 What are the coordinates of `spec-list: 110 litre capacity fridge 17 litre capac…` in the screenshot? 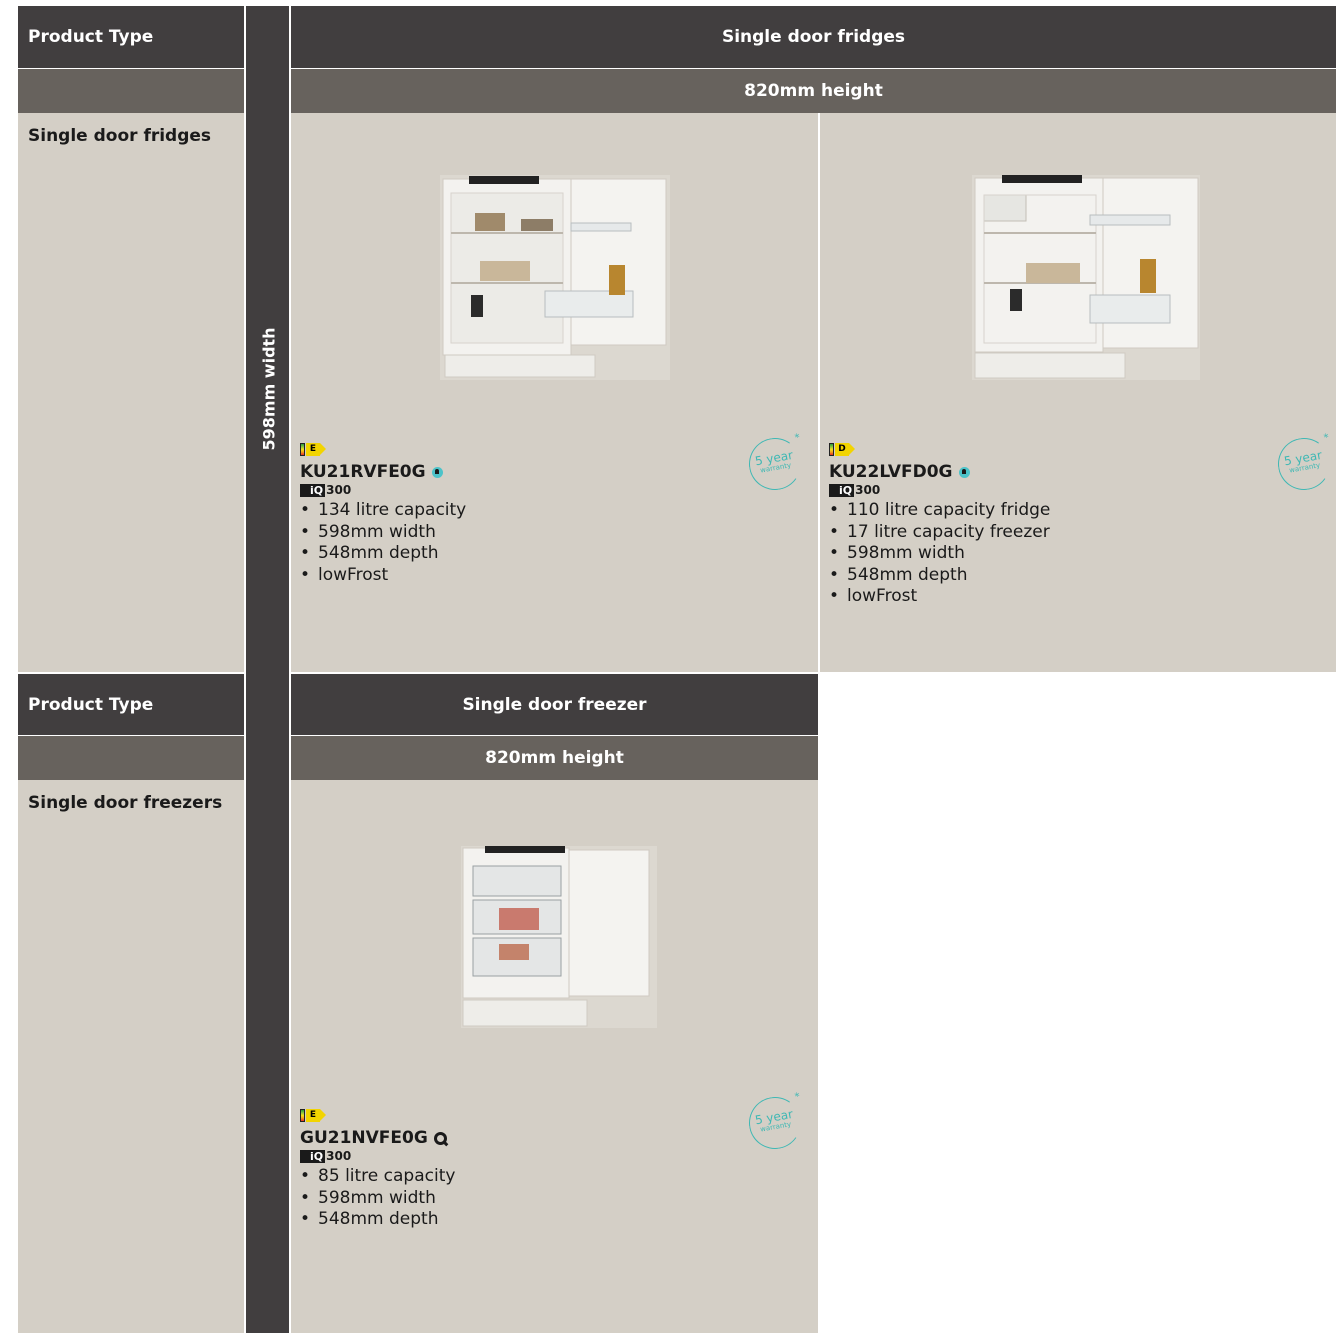 It's located at (1049, 554).